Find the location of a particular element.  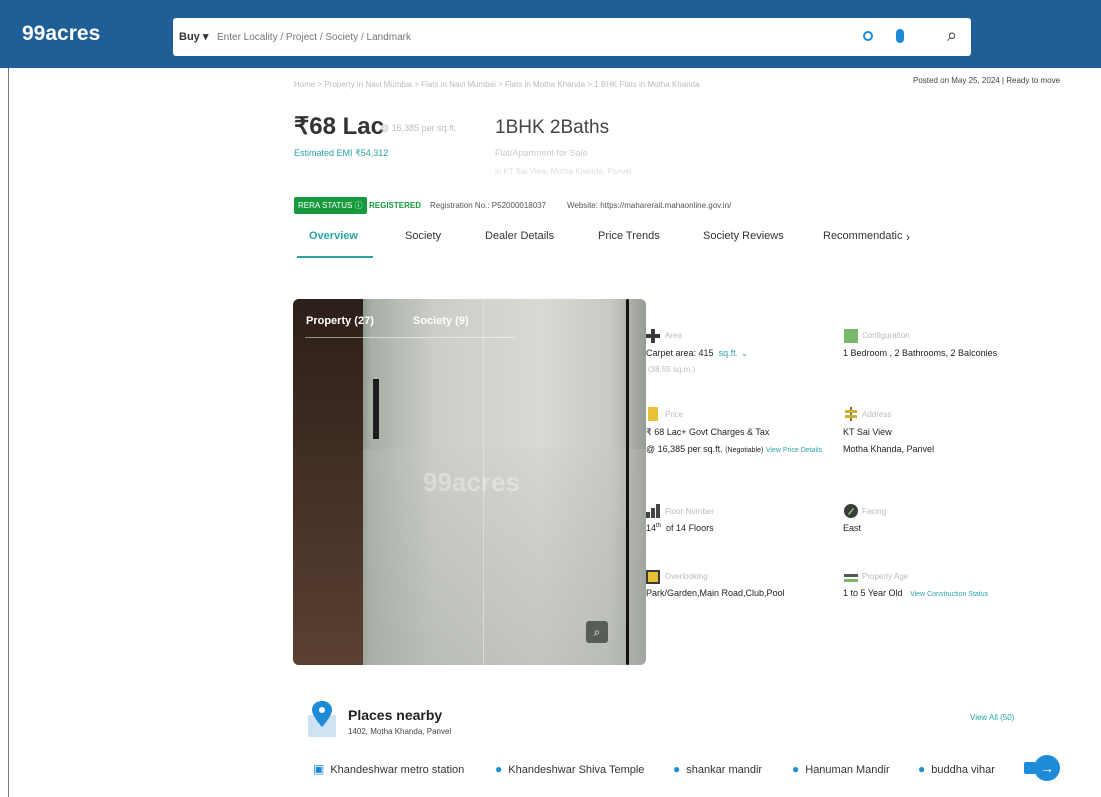

rera-registered: REGISTERED is located at coordinates (395, 205).